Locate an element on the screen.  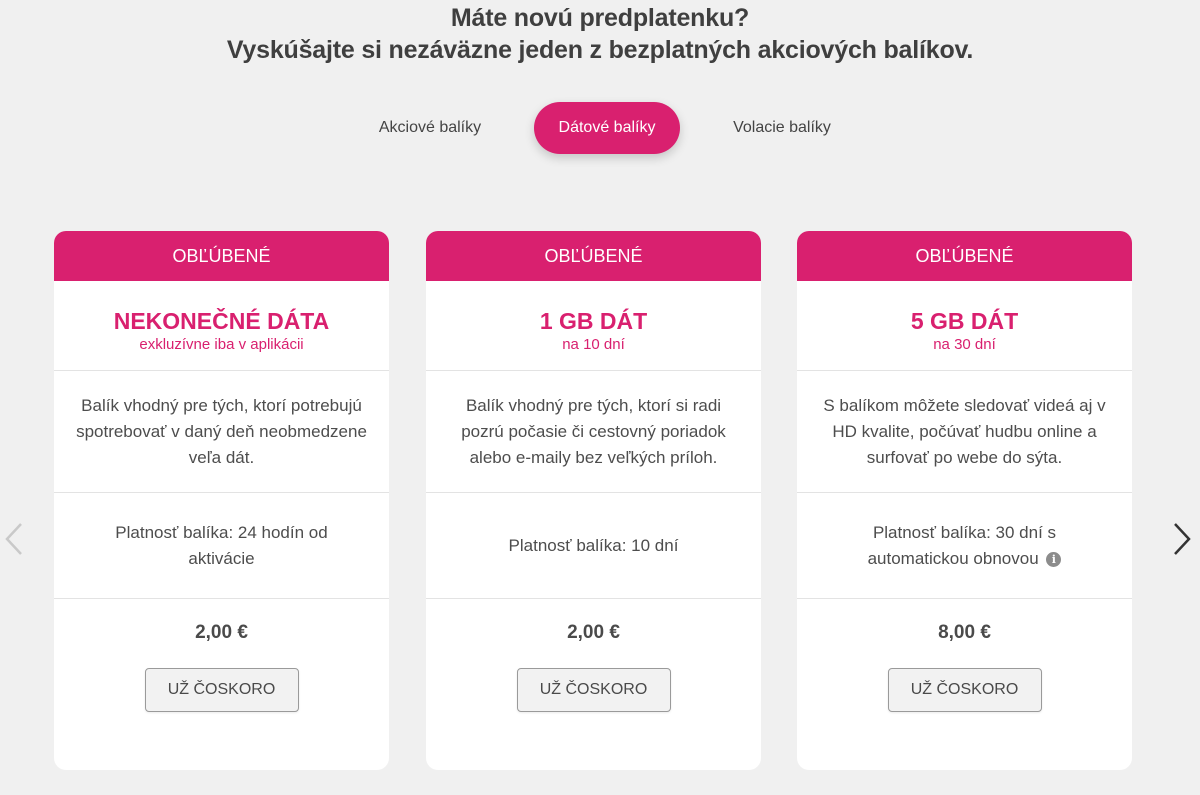
card-validity: Platnosť balíka: 24 hodín od aktivácie is located at coordinates (221, 546).